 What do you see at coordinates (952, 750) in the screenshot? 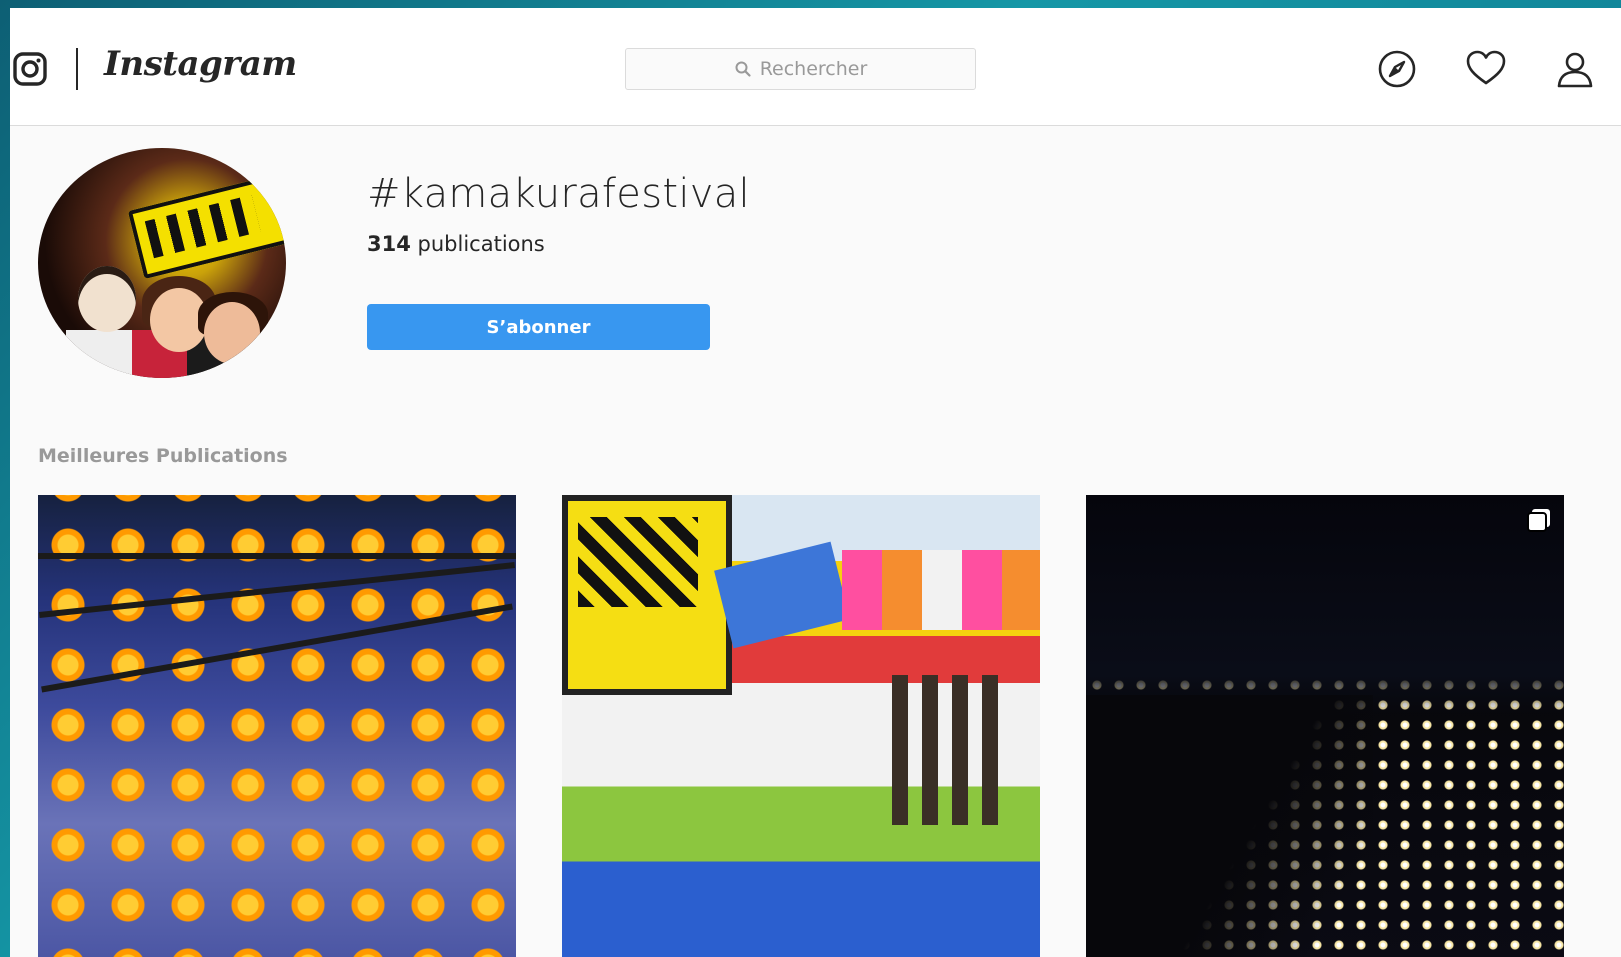
I see `crowd` at bounding box center [952, 750].